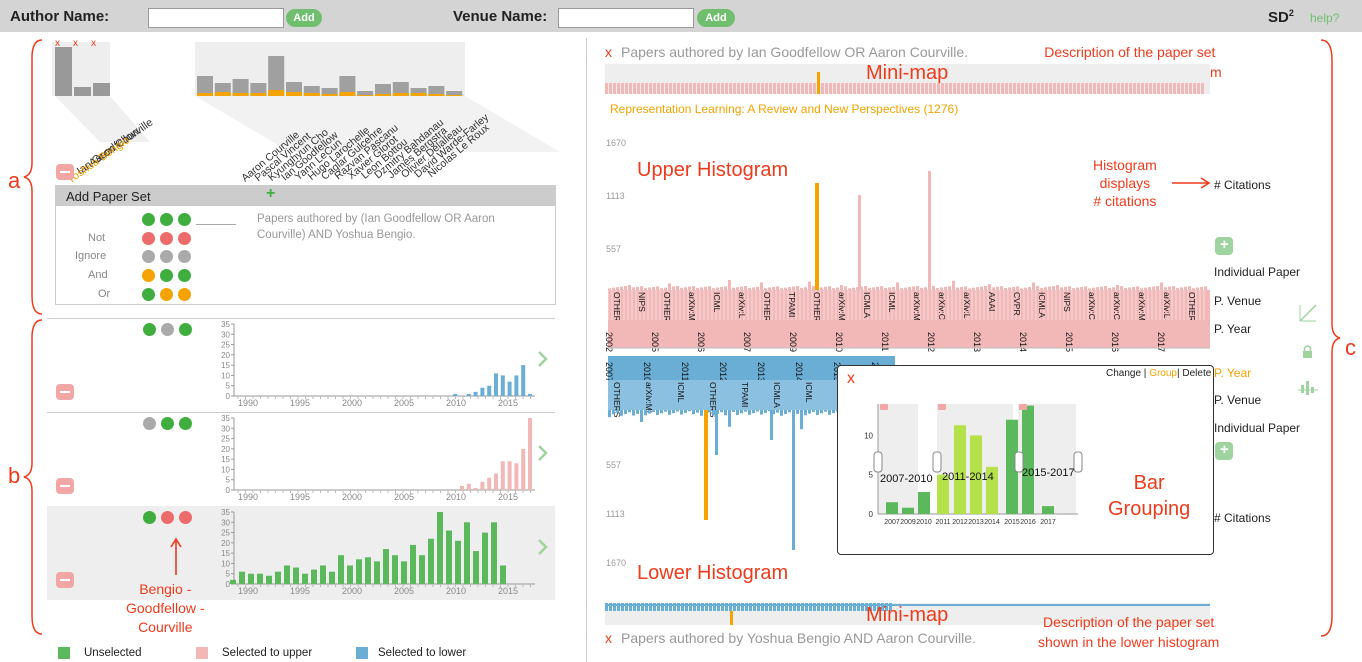 Image resolution: width=1362 pixels, height=662 pixels. What do you see at coordinates (977, 342) in the screenshot?
I see `year-label: 2013` at bounding box center [977, 342].